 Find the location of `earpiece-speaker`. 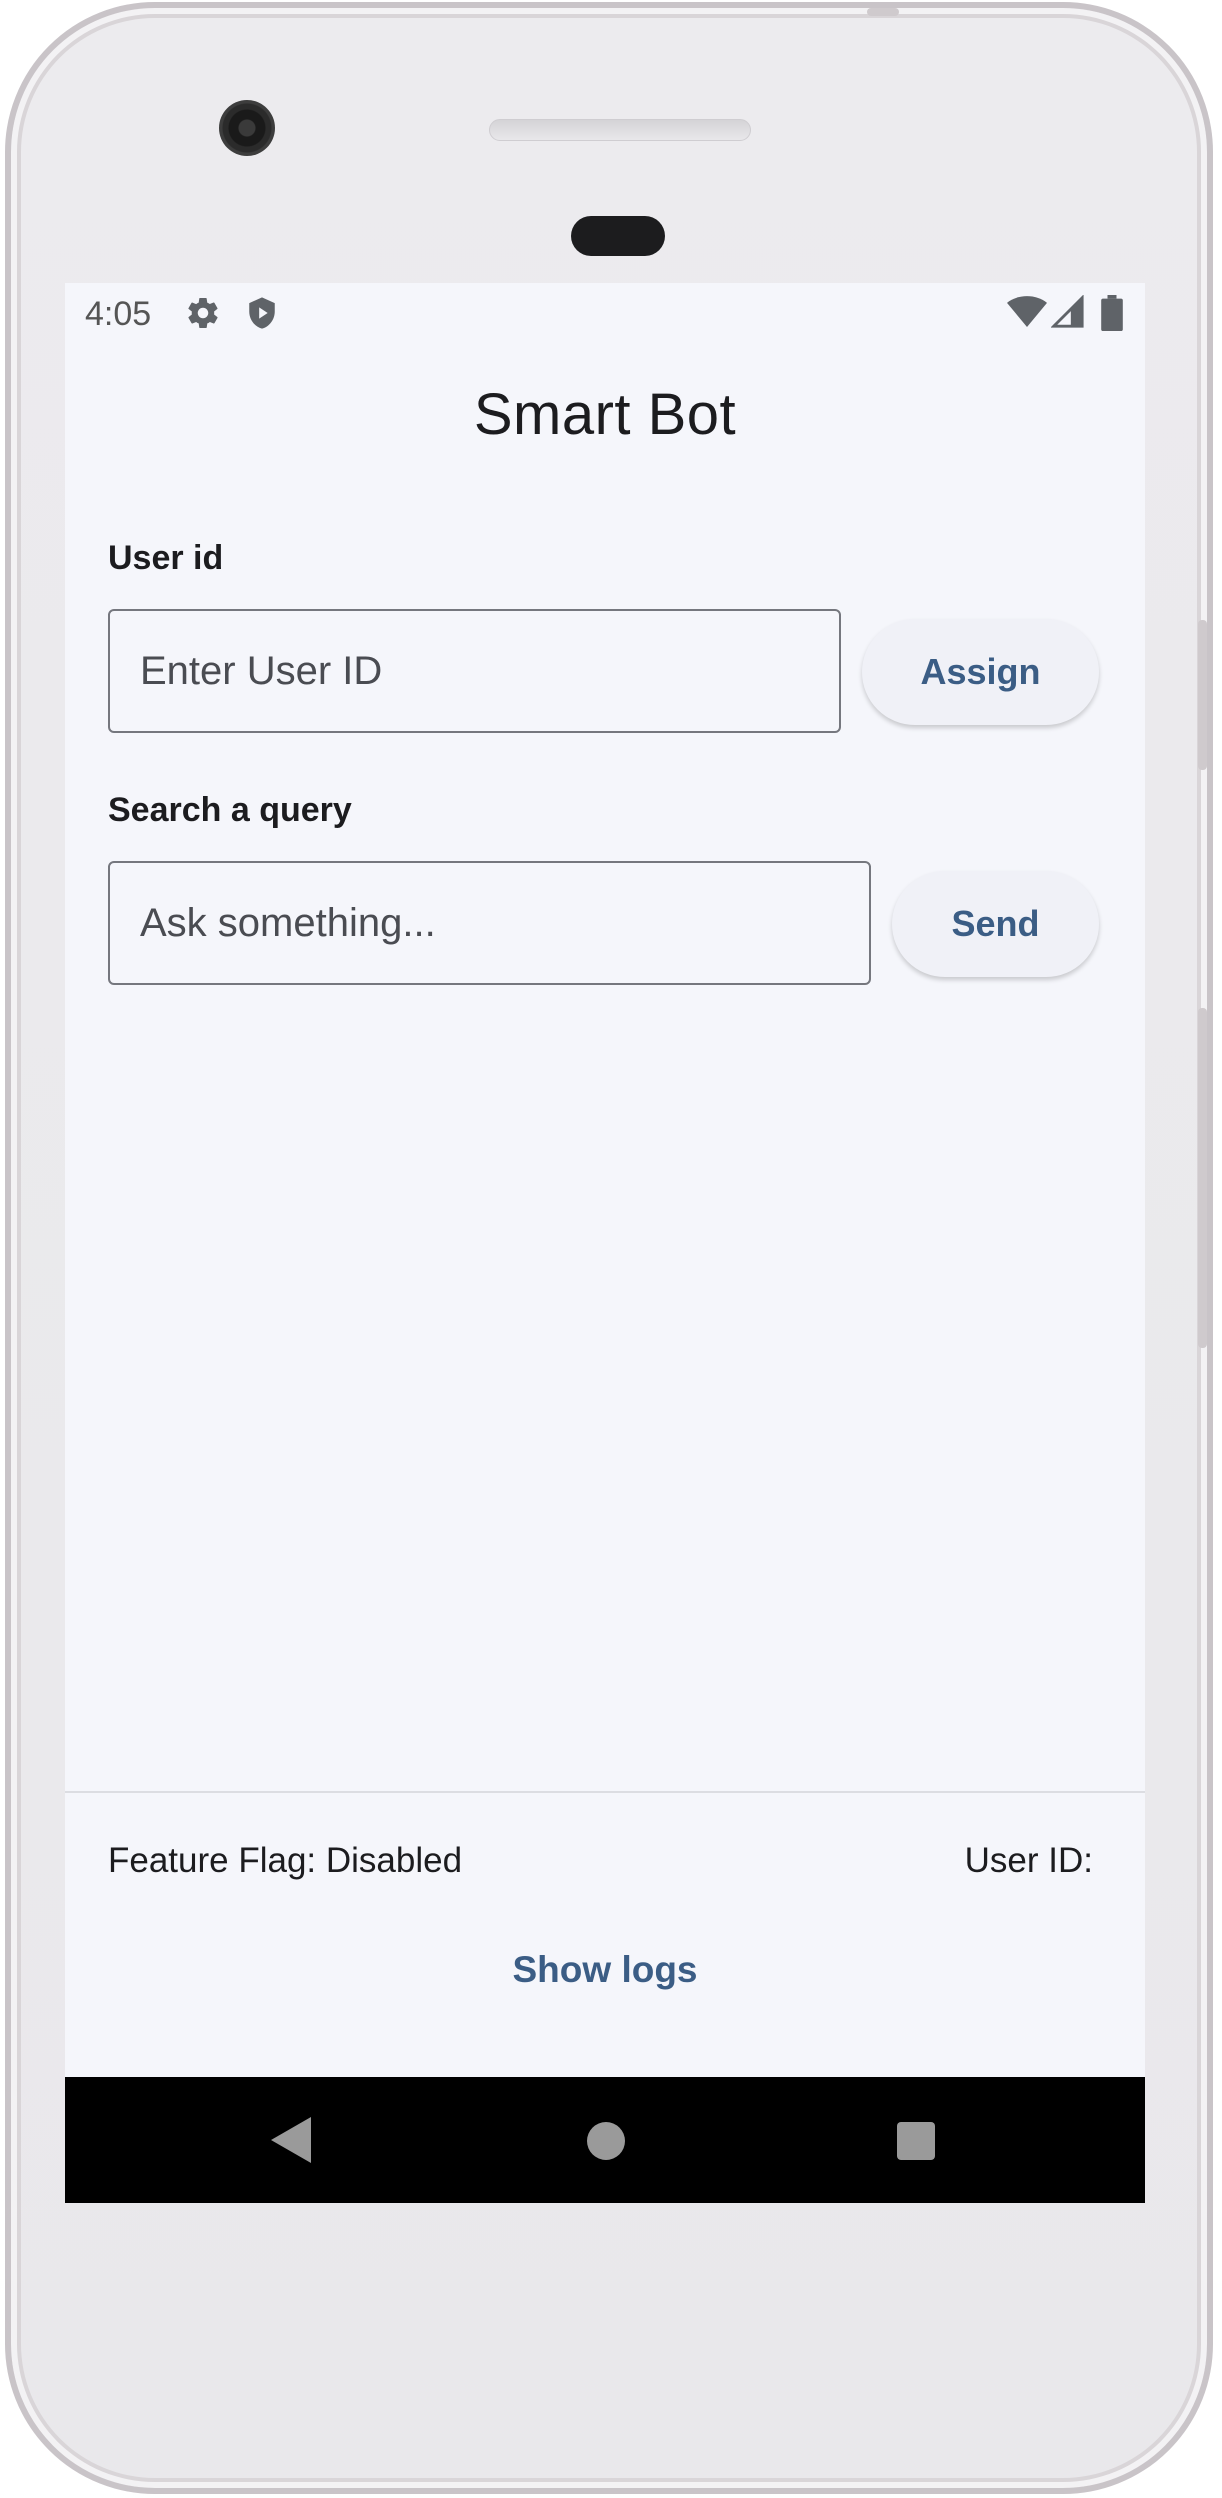

earpiece-speaker is located at coordinates (620, 130).